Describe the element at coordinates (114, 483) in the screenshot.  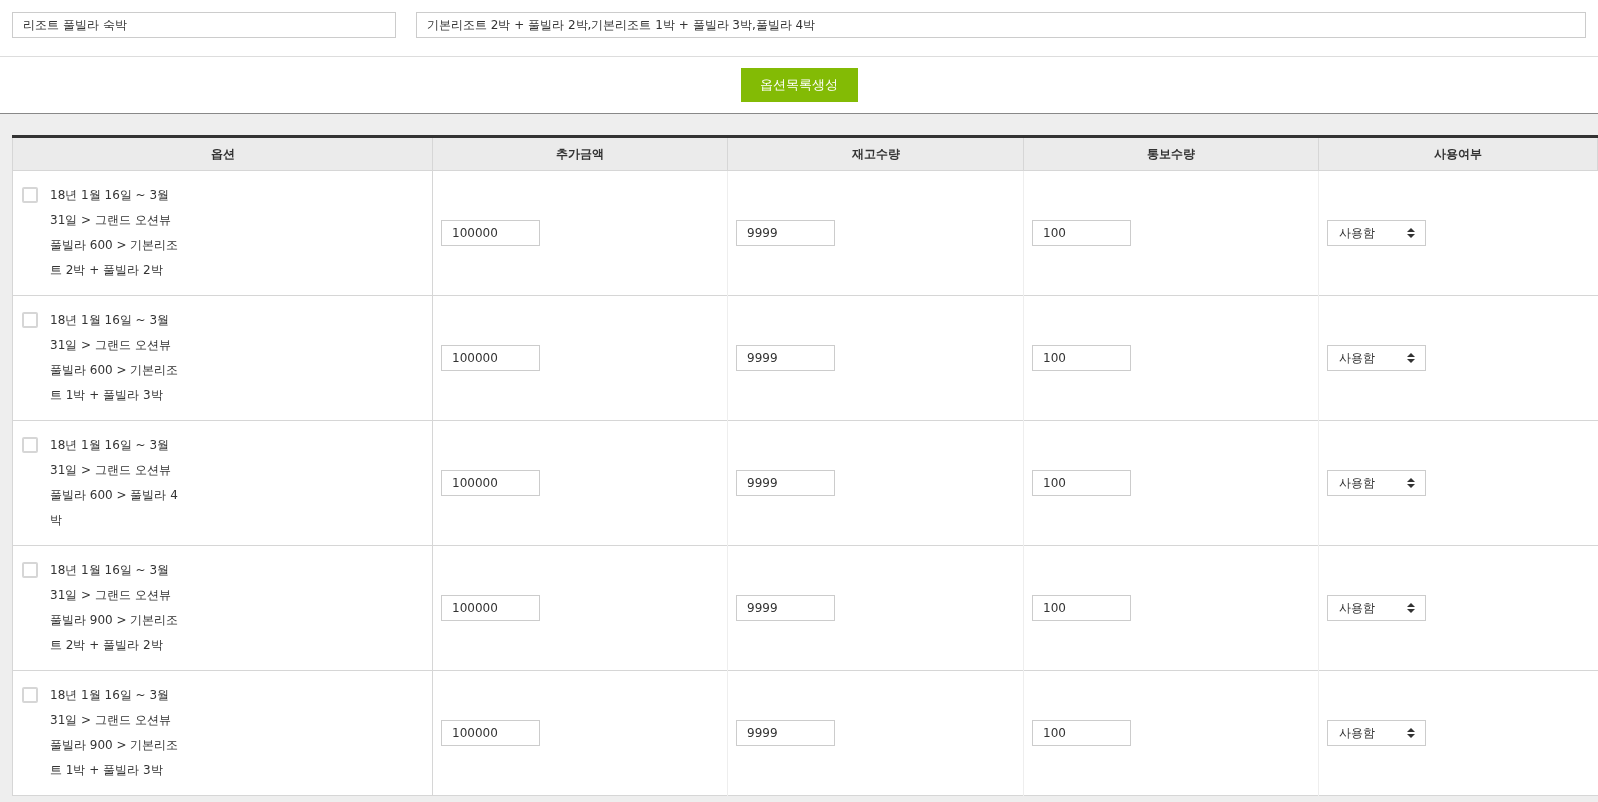
I see `option-text: 18년 1월 16일 ~ 3월 31일 > 그랜드 오션뷰 풀빌라 600 > 풀빌라 4박` at that location.